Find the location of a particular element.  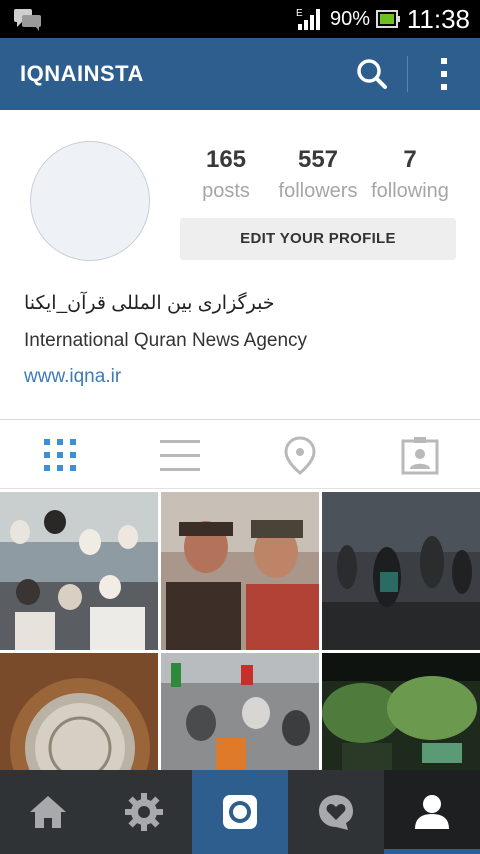

location-pin-icon is located at coordinates (300, 455).